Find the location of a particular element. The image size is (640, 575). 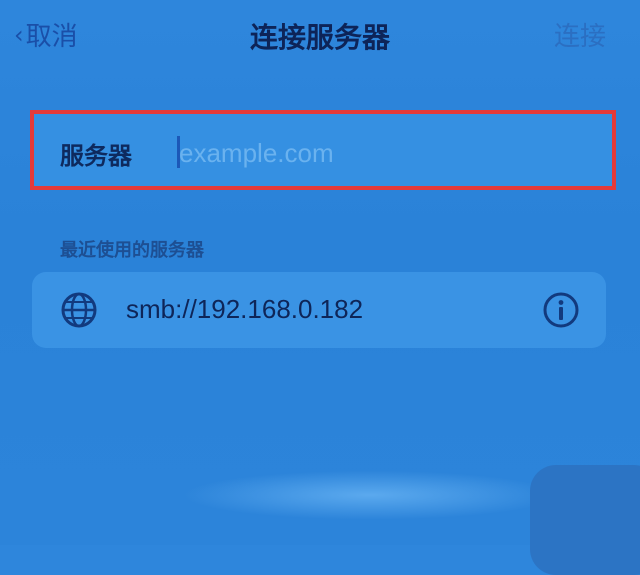

partial-ui-element is located at coordinates (585, 520).